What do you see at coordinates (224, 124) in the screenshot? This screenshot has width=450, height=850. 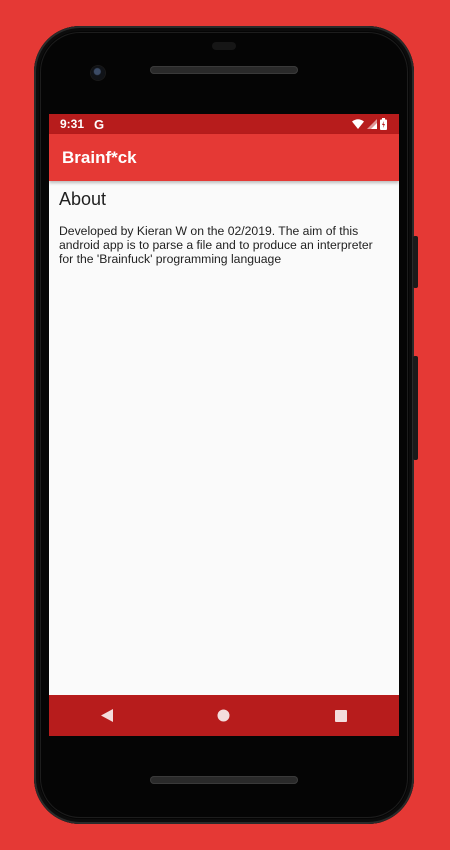 I see `status-bar: 9:31 G` at bounding box center [224, 124].